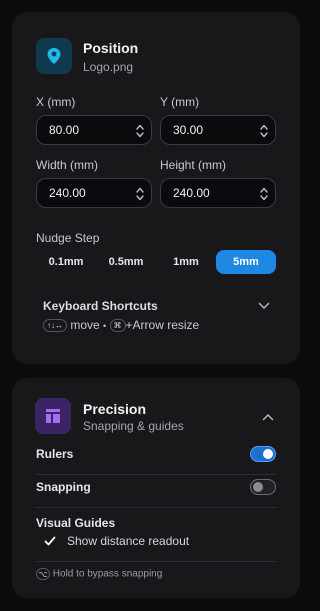  I want to click on nudge-label: Nudge Step, so click(68, 238).